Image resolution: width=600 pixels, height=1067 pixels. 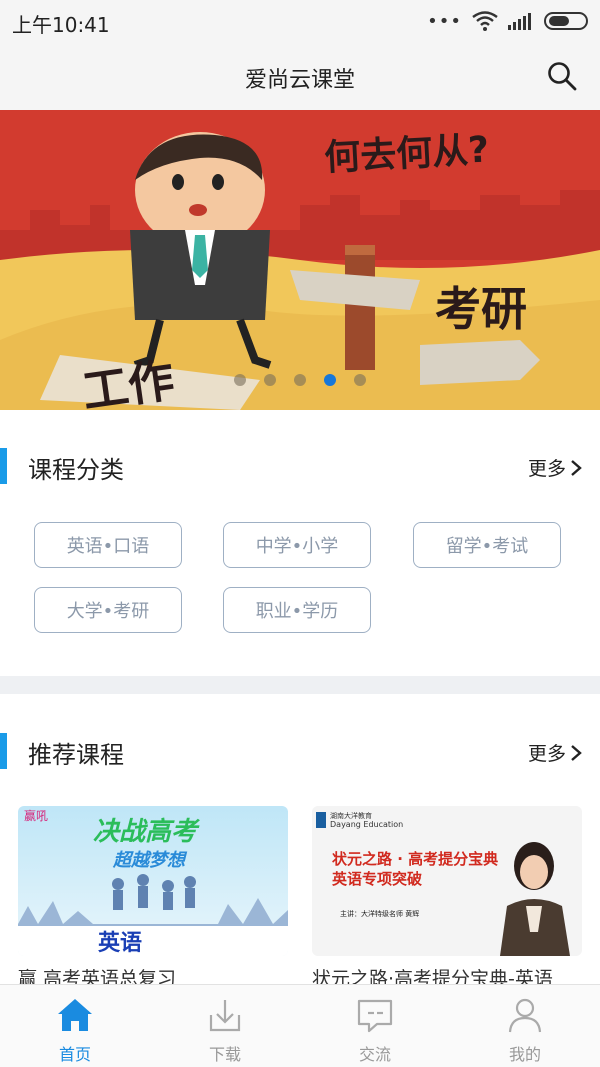 I want to click on category-tag-vocational: 职业•学历, so click(x=297, y=610).